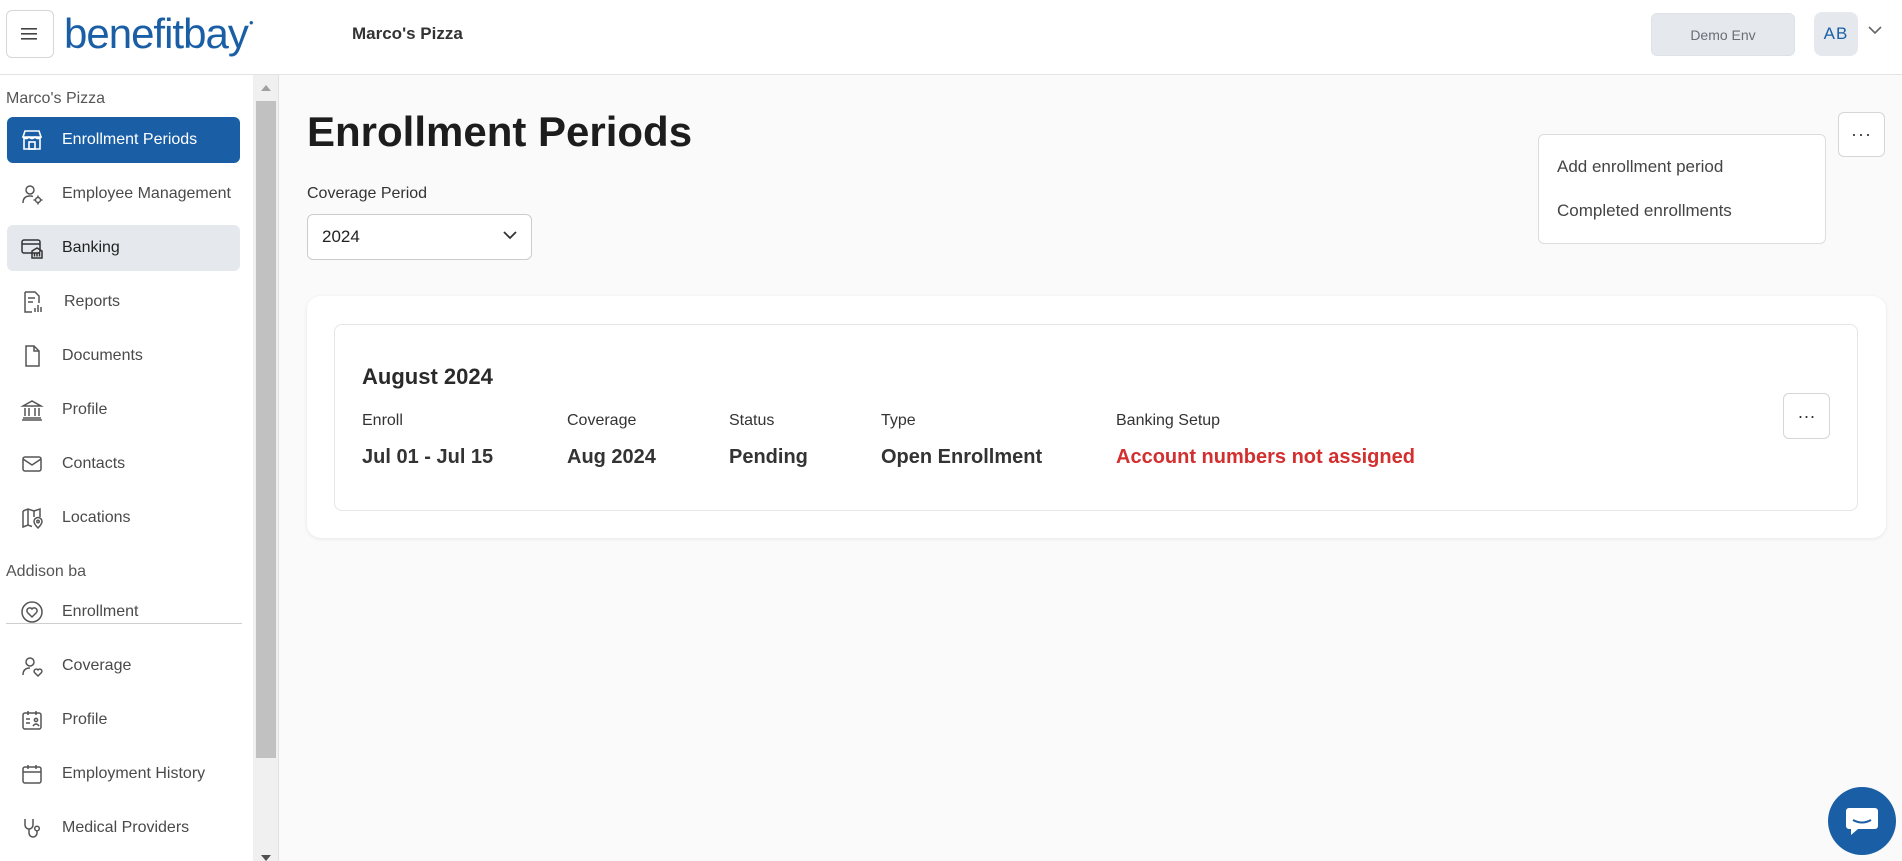  I want to click on sidebar-item-medical-providers: Medical Providers, so click(123, 828).